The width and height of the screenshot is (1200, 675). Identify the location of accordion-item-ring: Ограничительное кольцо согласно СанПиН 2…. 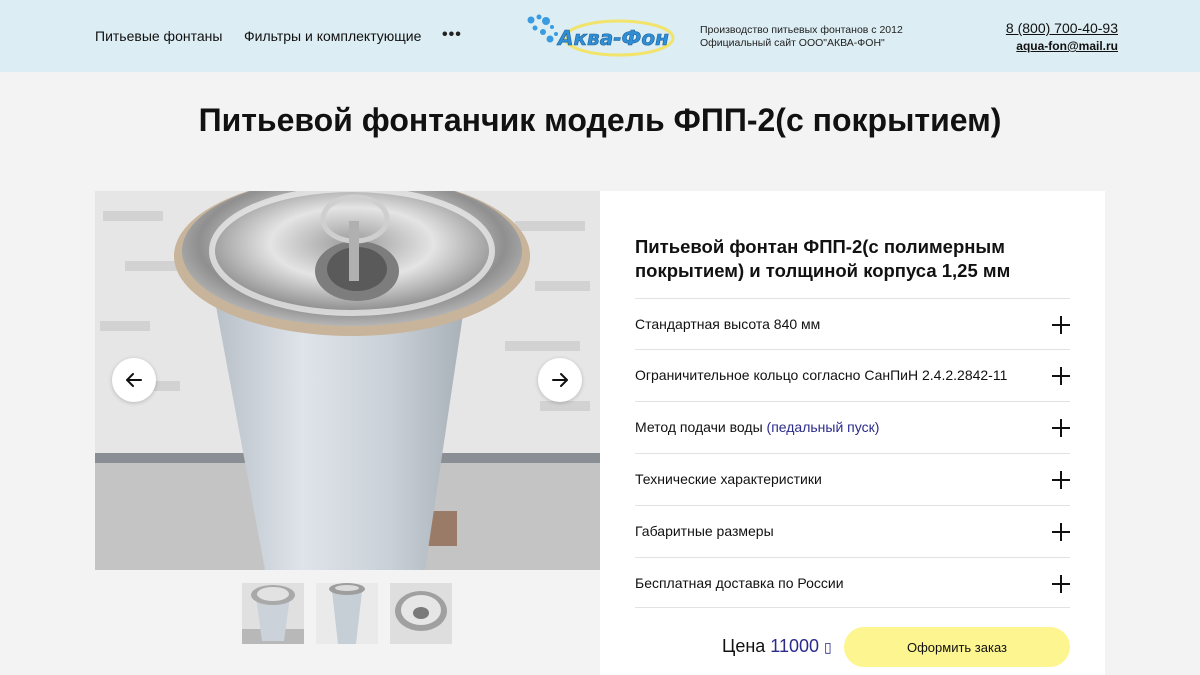
(852, 375).